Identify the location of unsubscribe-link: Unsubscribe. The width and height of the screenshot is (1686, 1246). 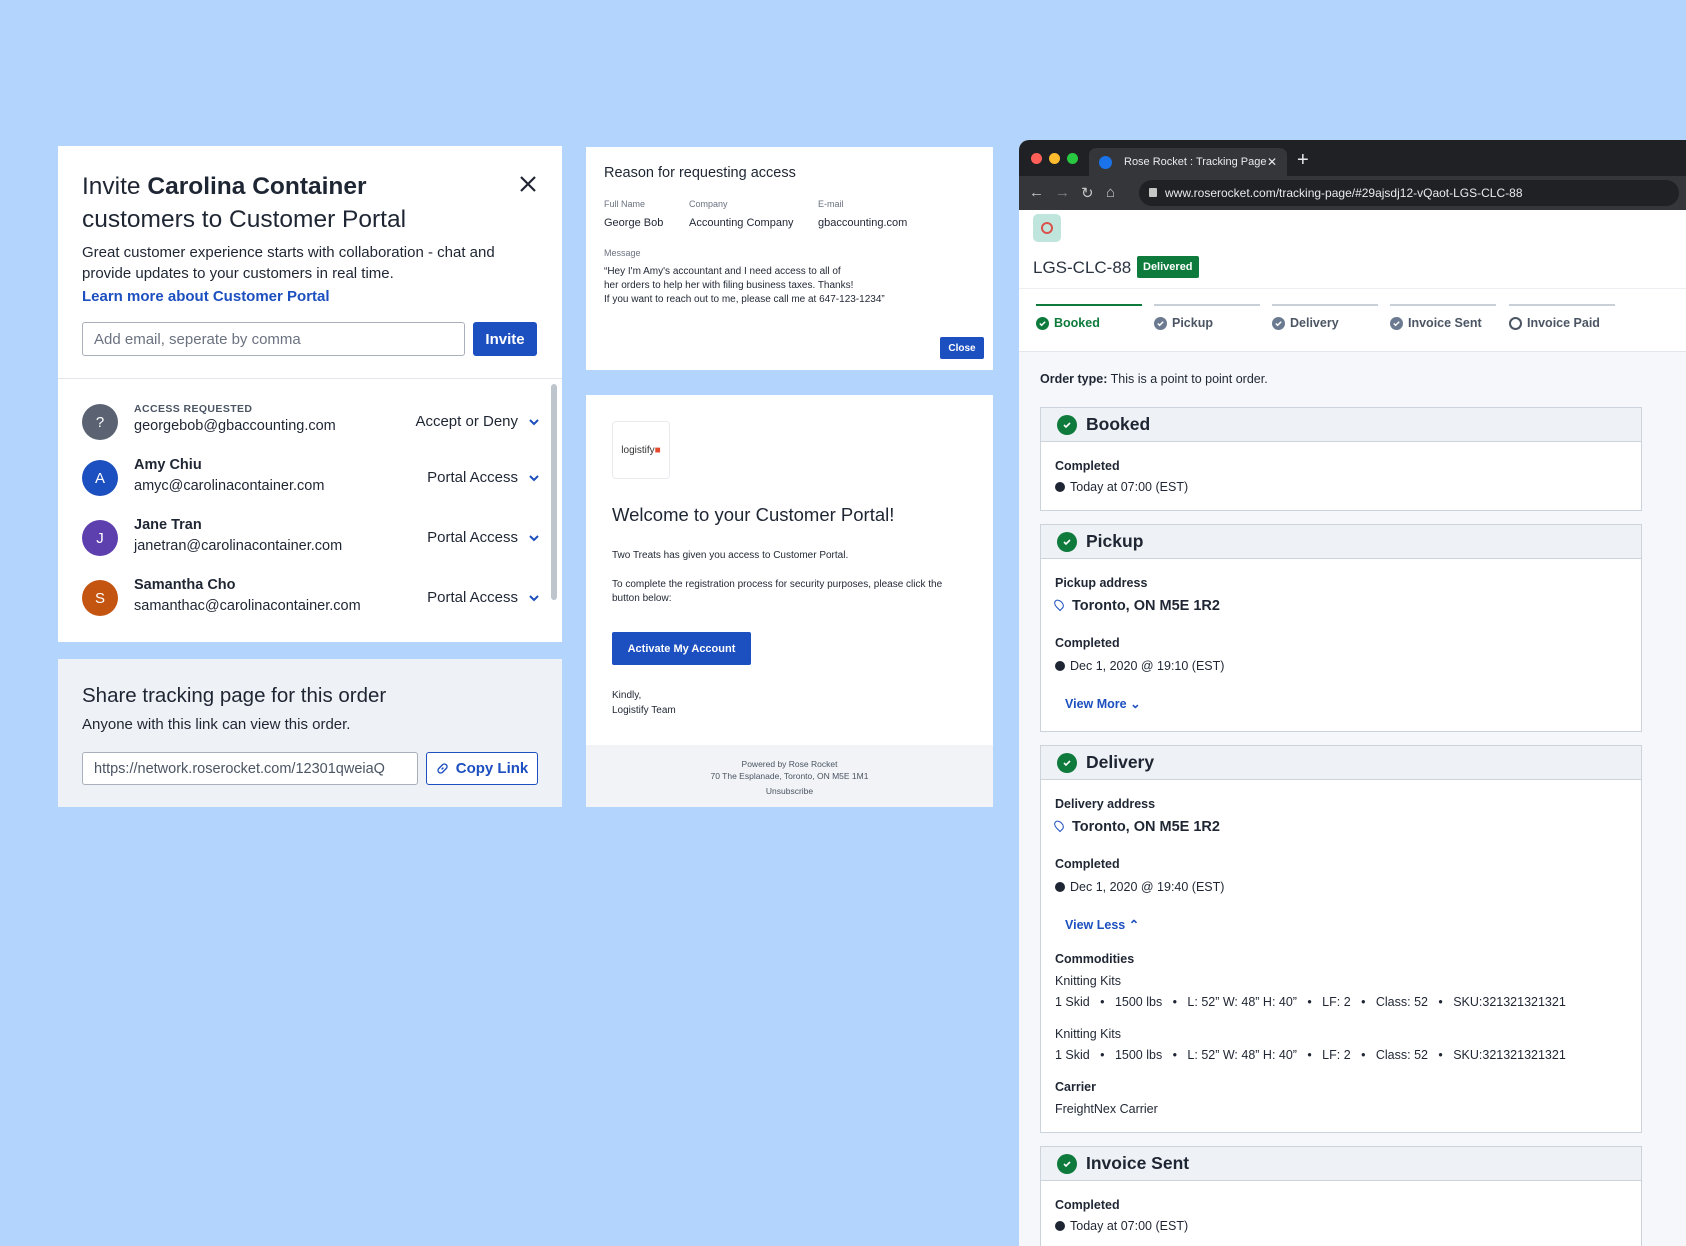
(789, 791).